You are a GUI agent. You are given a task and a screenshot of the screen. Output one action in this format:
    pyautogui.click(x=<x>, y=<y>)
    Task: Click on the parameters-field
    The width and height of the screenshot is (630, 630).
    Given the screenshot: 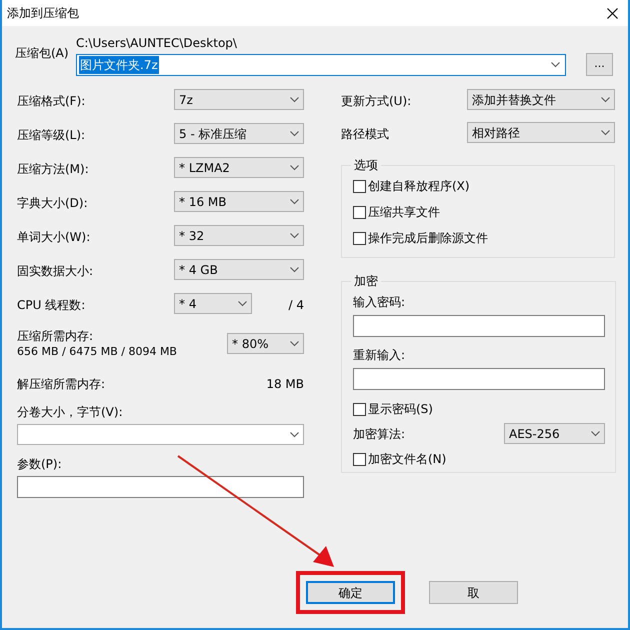 What is the action you would take?
    pyautogui.click(x=160, y=487)
    